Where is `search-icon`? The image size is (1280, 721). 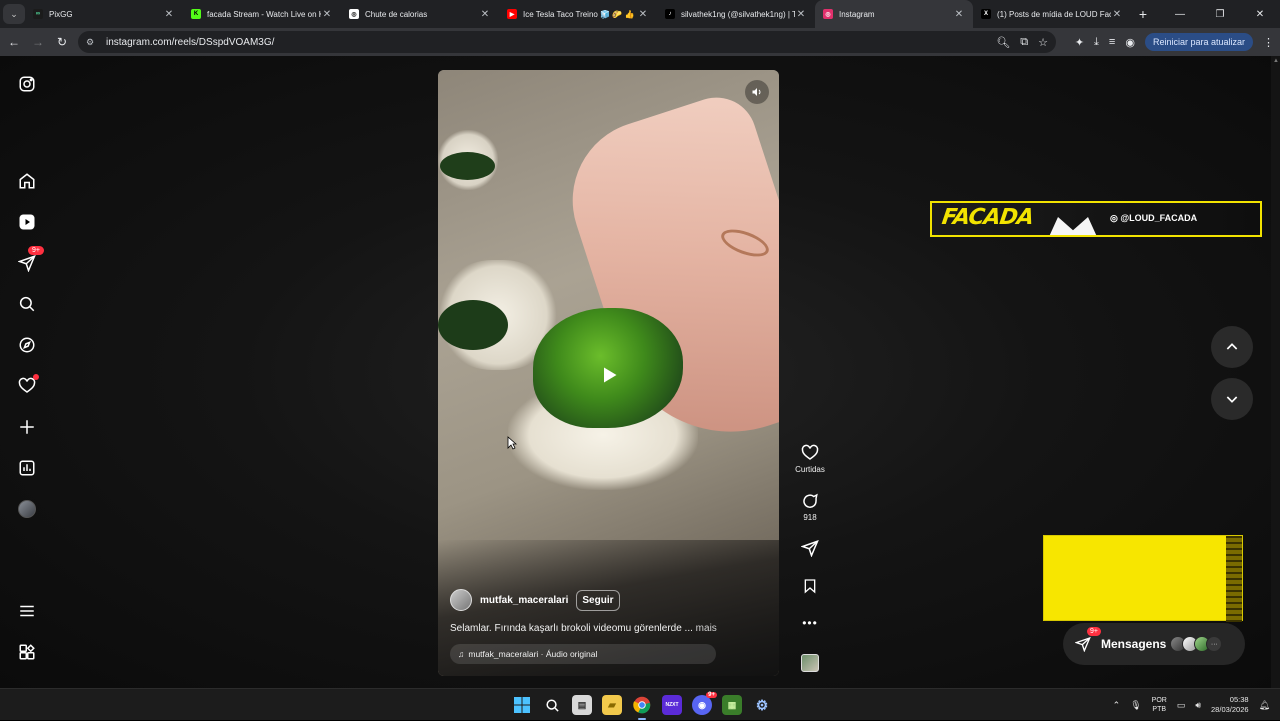 search-icon is located at coordinates (27, 304).